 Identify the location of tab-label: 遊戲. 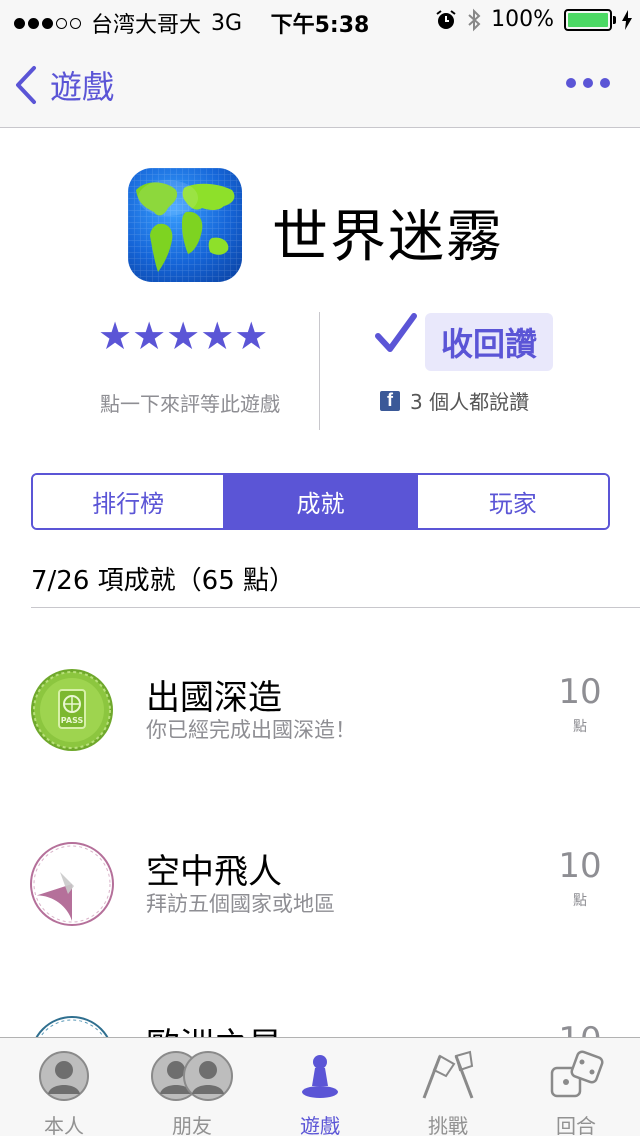
(320, 1125).